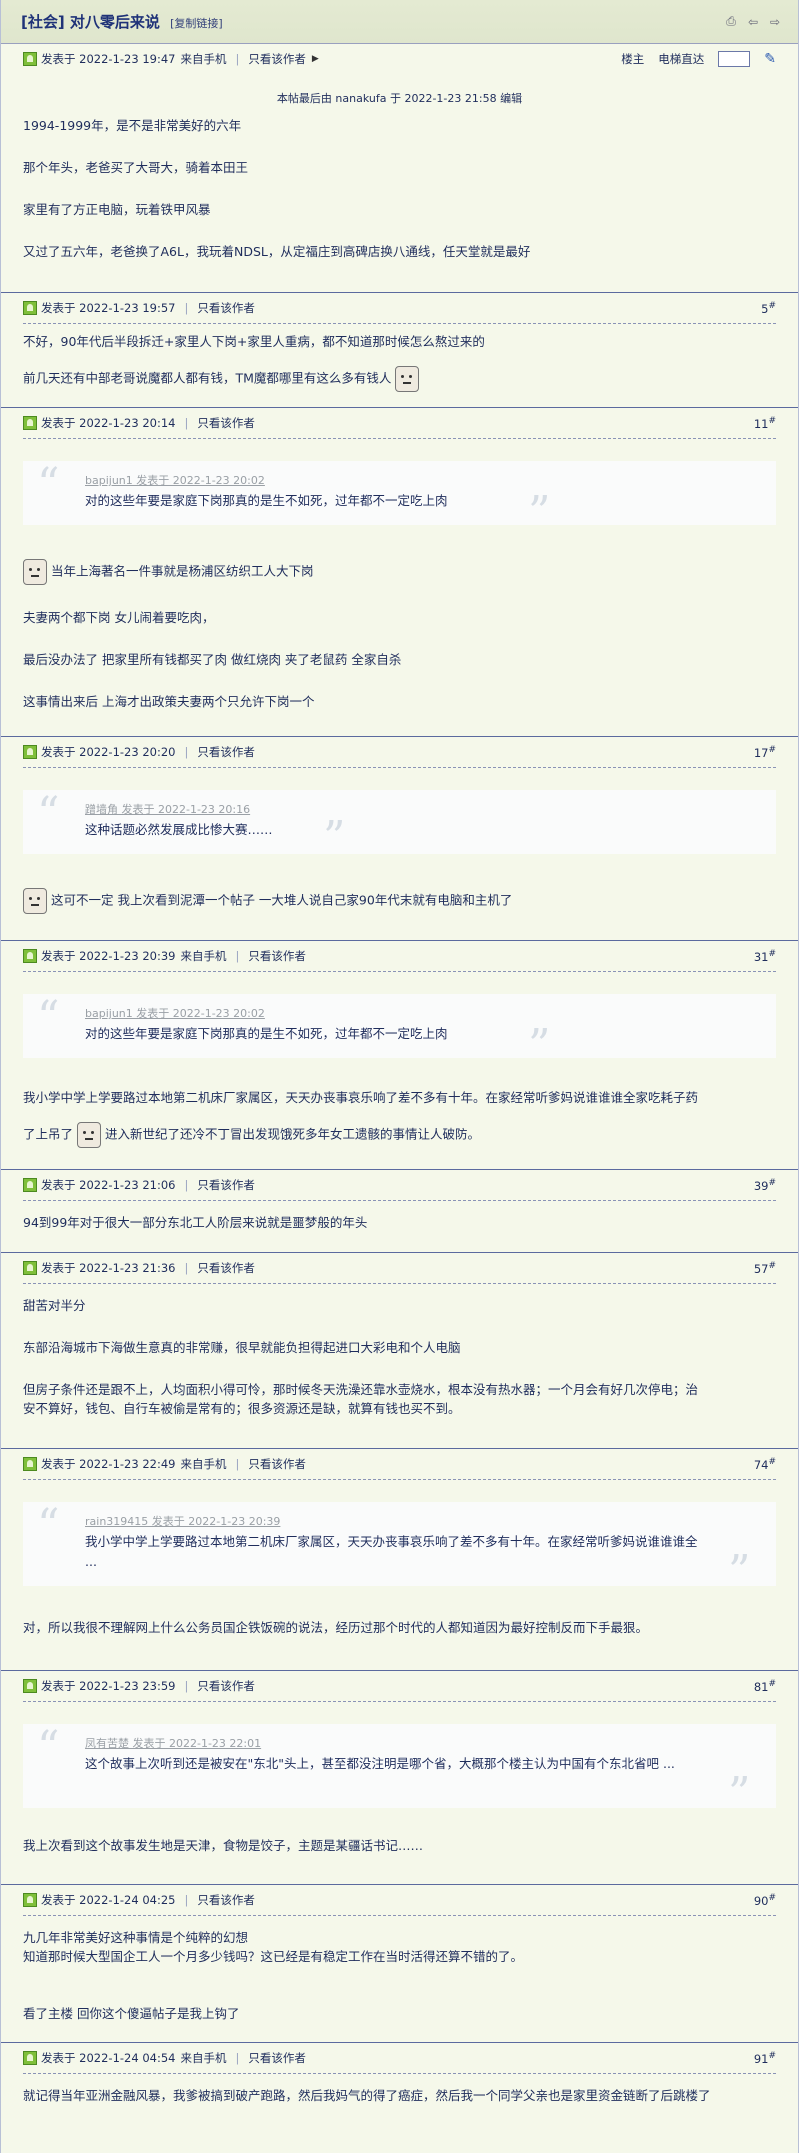  Describe the element at coordinates (132, 125) in the screenshot. I see `post-text: 1994-1999年，是不是非常美好的六年` at that location.